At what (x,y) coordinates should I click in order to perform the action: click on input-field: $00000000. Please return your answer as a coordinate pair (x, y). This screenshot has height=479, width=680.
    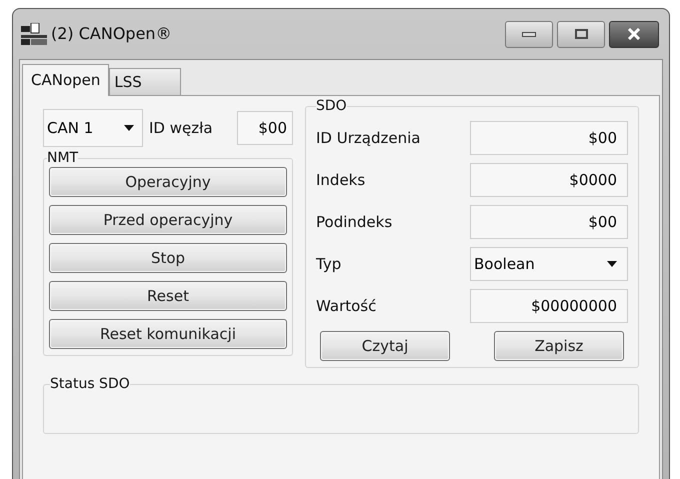
    Looking at the image, I should click on (549, 306).